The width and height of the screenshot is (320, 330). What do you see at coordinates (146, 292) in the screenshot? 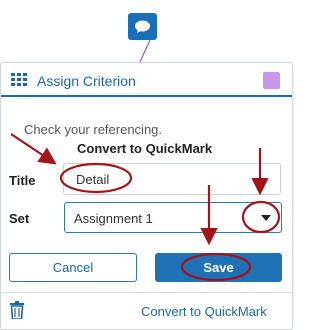
I see `footer-divider` at bounding box center [146, 292].